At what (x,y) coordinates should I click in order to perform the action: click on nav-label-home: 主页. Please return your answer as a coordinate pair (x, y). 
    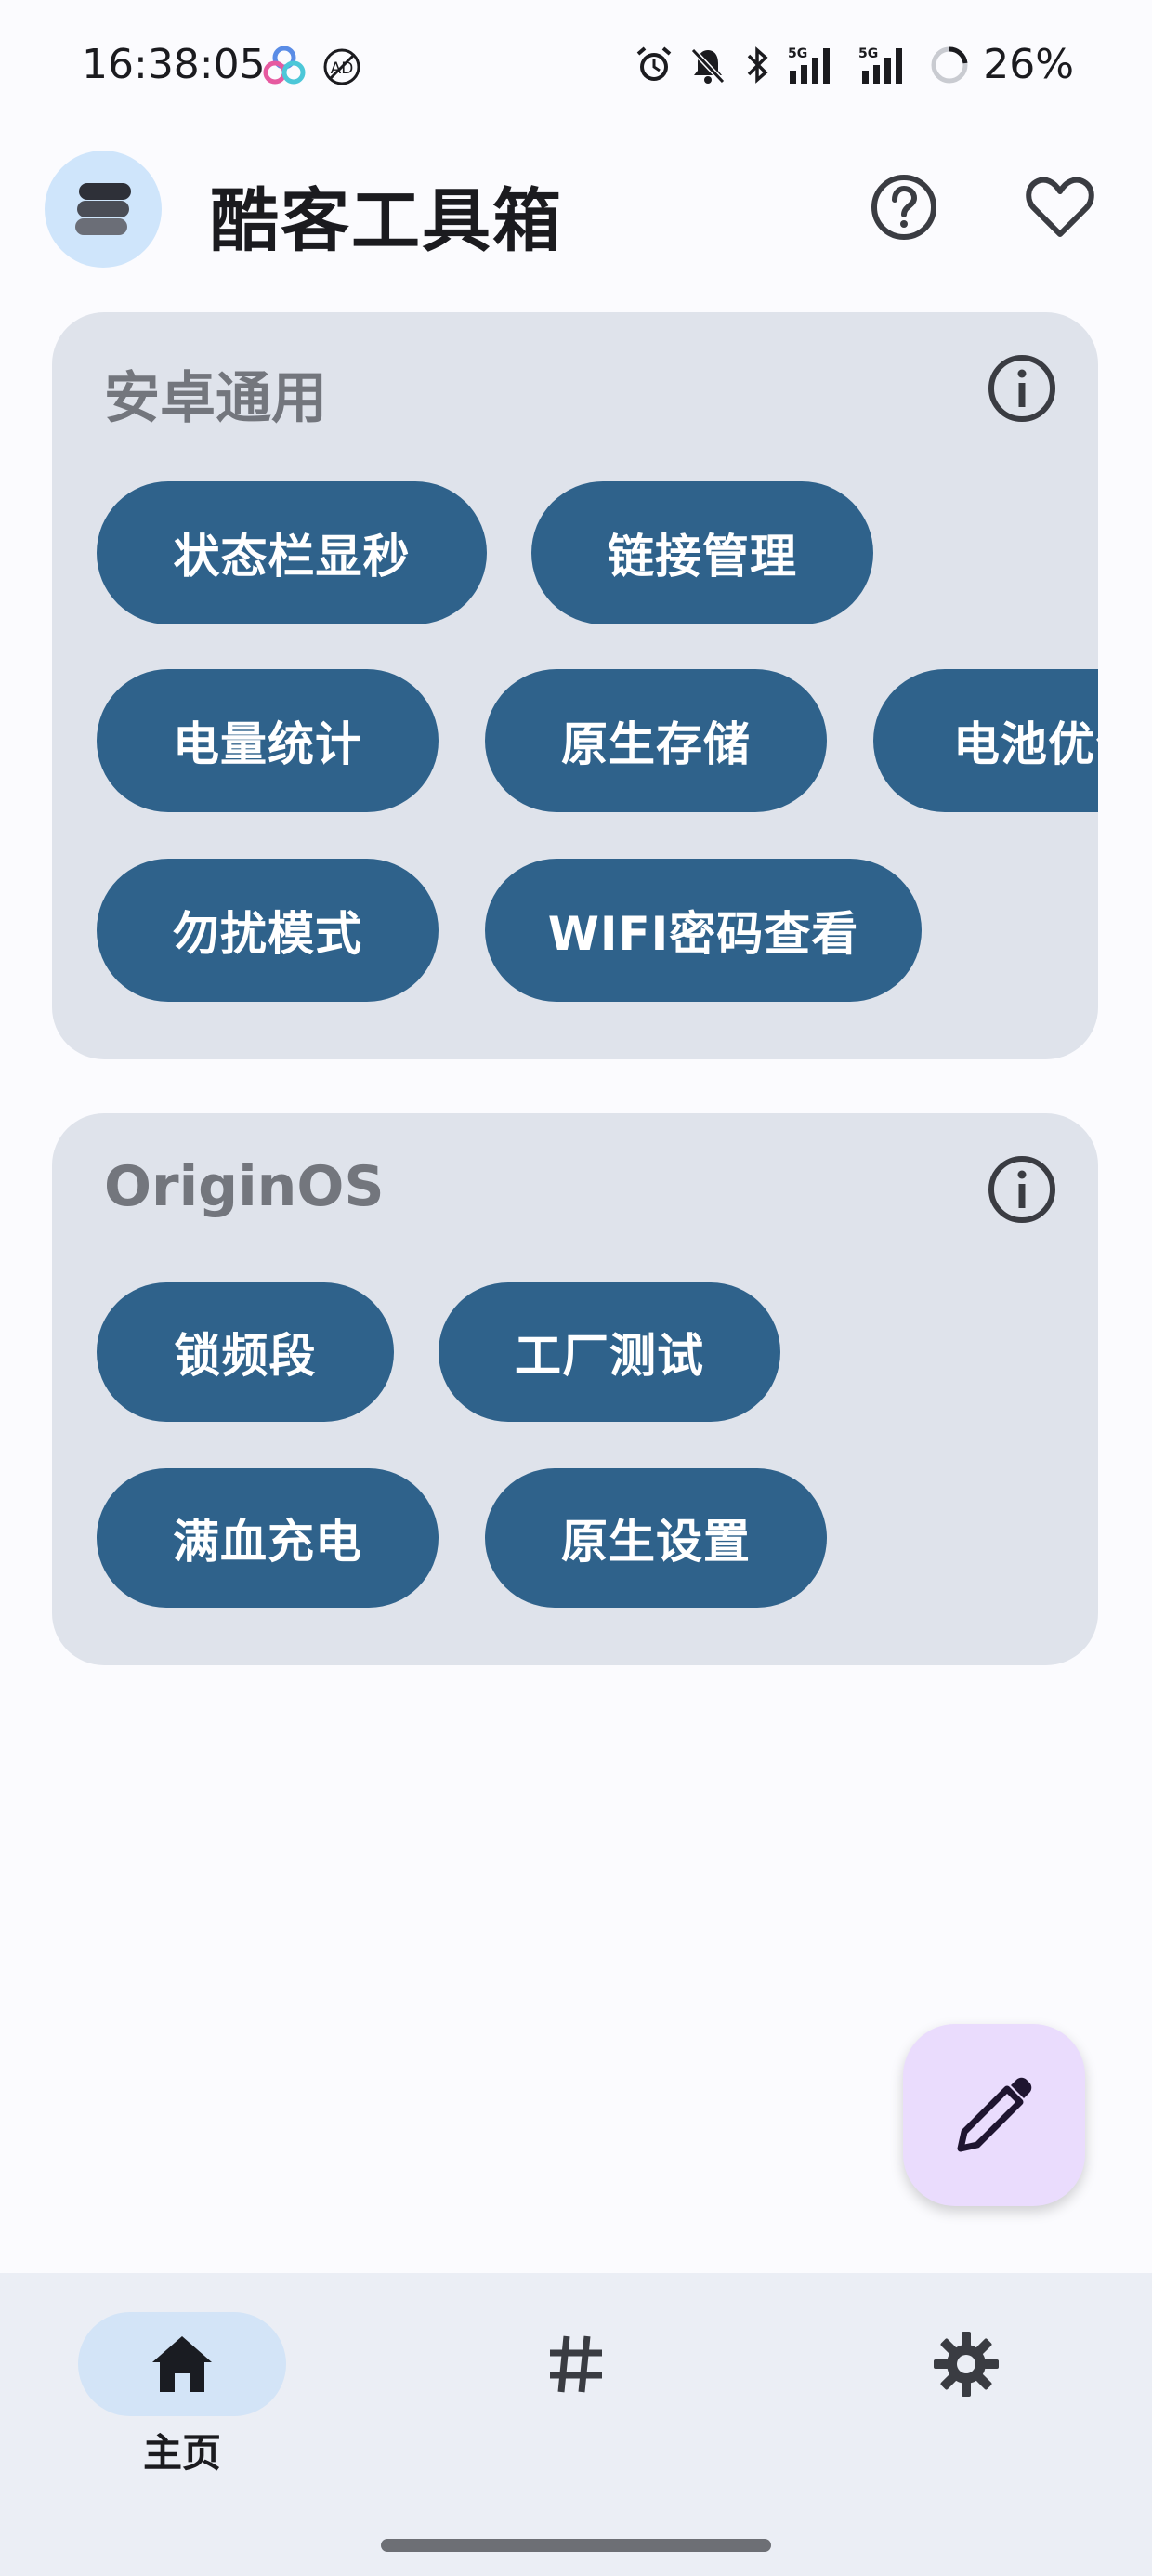
    Looking at the image, I should click on (181, 2453).